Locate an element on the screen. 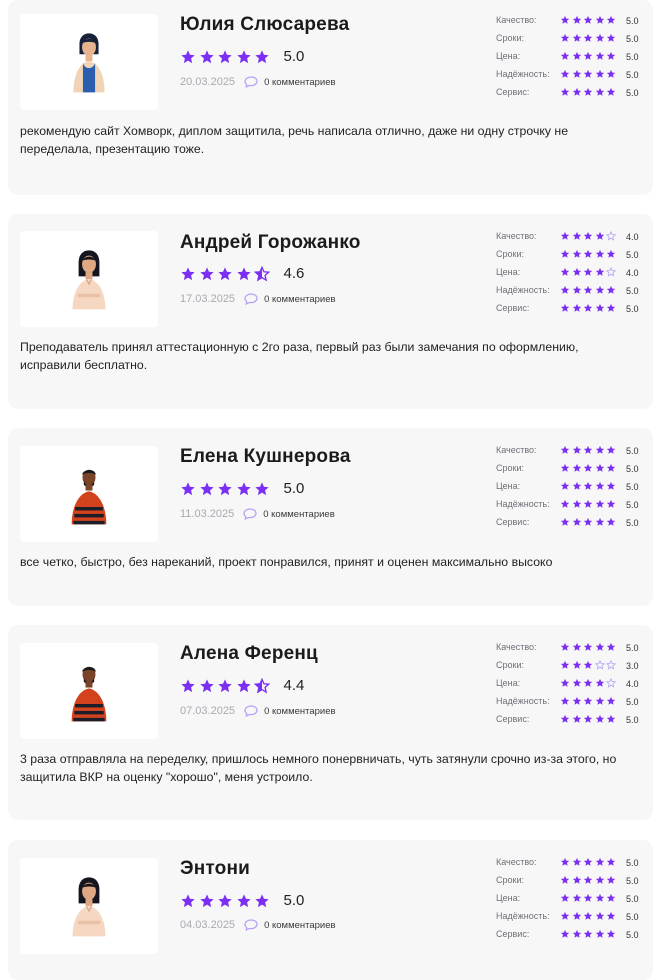 The image size is (658, 980). overall-rating: 4.4 is located at coordinates (242, 685).